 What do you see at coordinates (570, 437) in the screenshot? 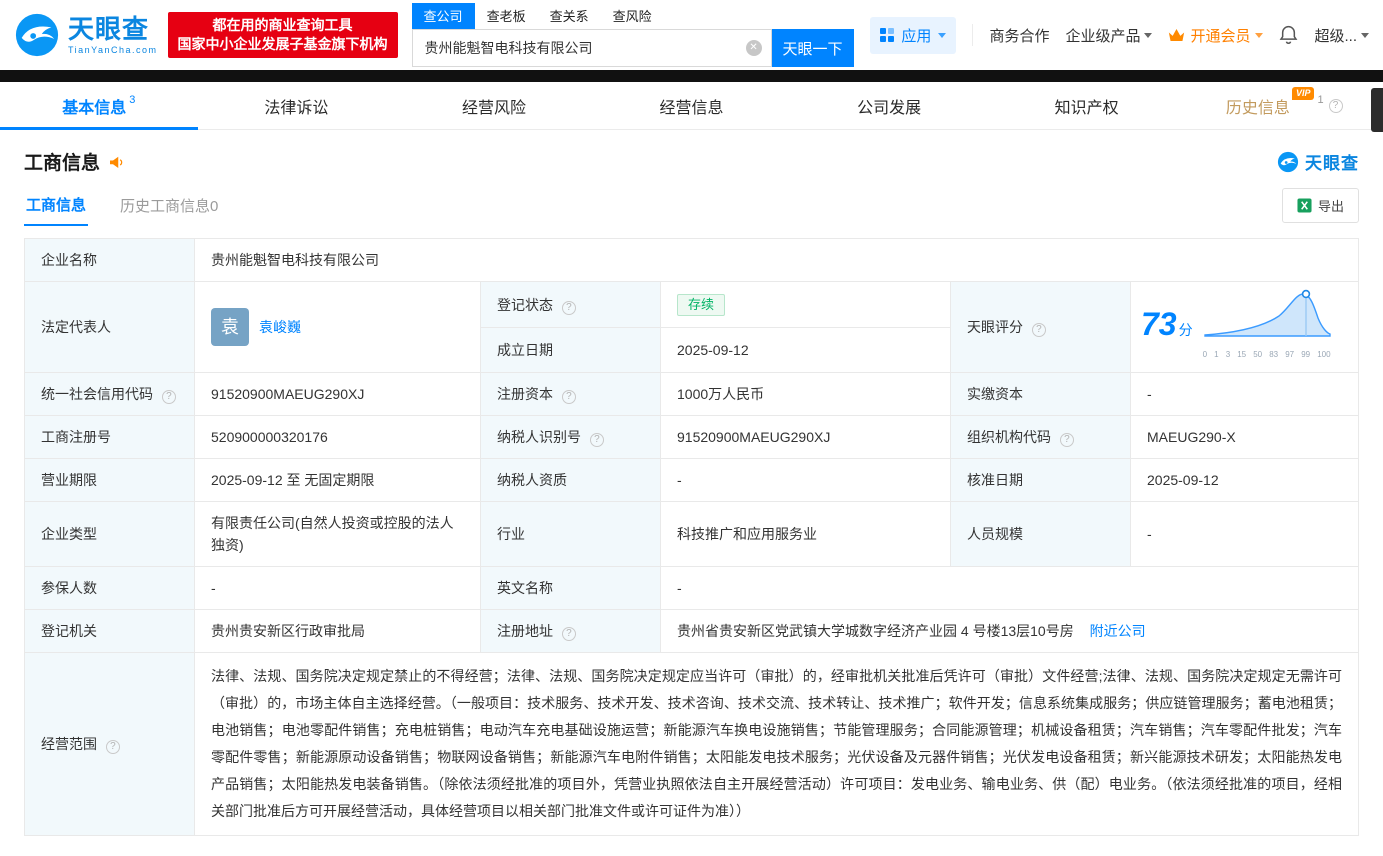
I see `taxpayer-no-label: 纳税人识别号 ?` at bounding box center [570, 437].